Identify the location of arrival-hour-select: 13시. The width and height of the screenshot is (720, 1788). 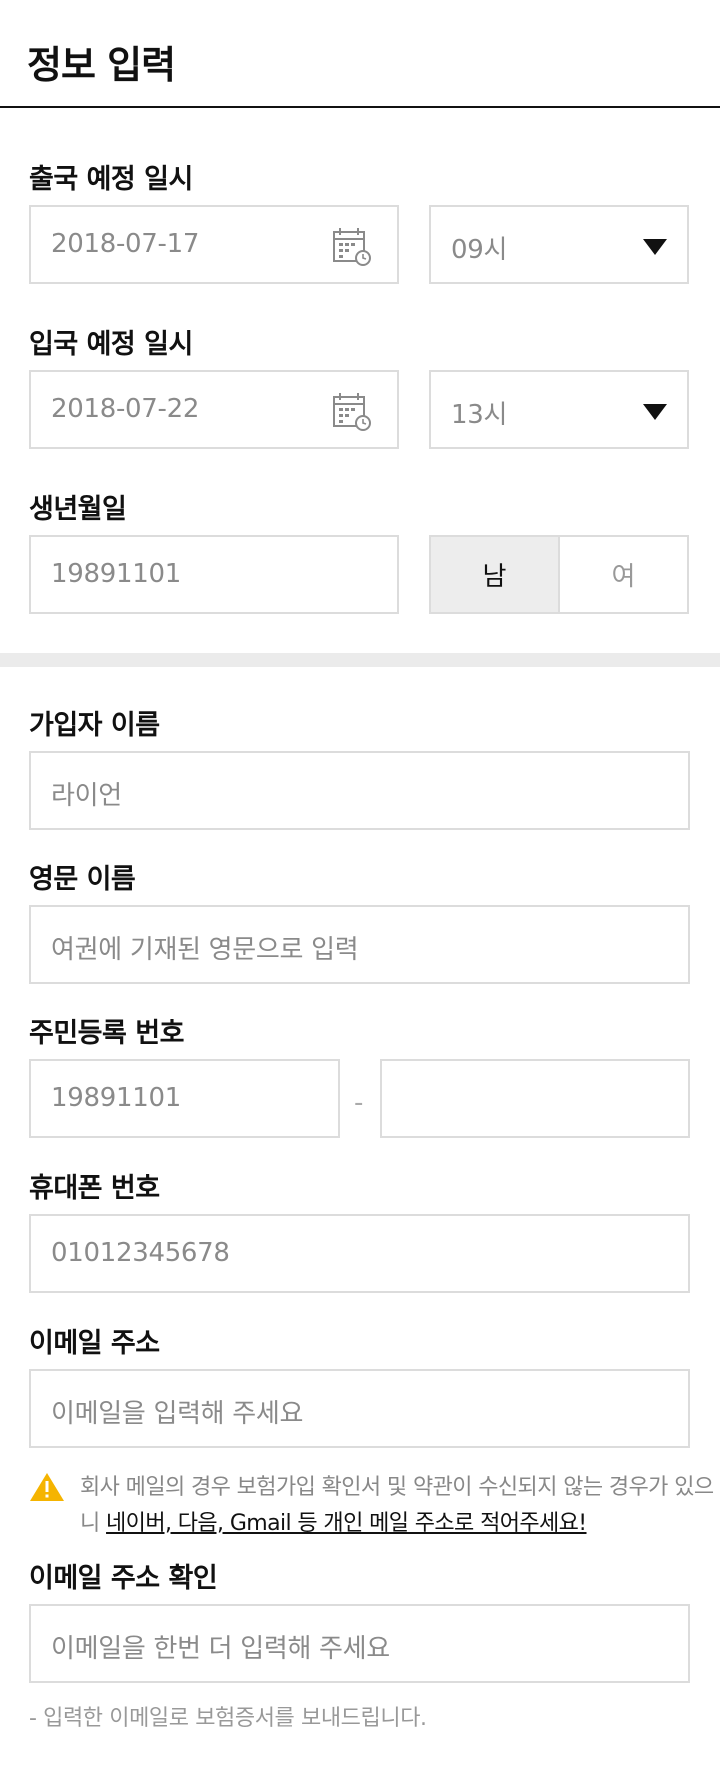
(559, 409).